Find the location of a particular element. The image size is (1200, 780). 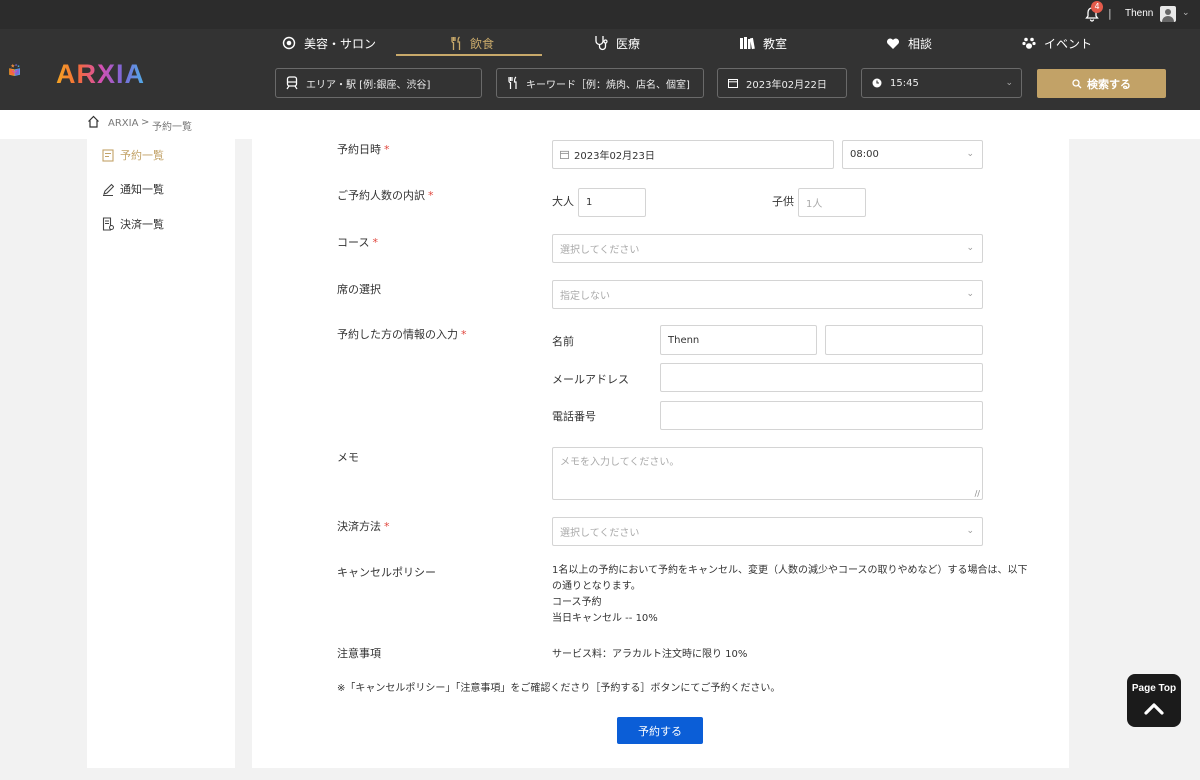

nav-category-food: 飲食 is located at coordinates (472, 43).